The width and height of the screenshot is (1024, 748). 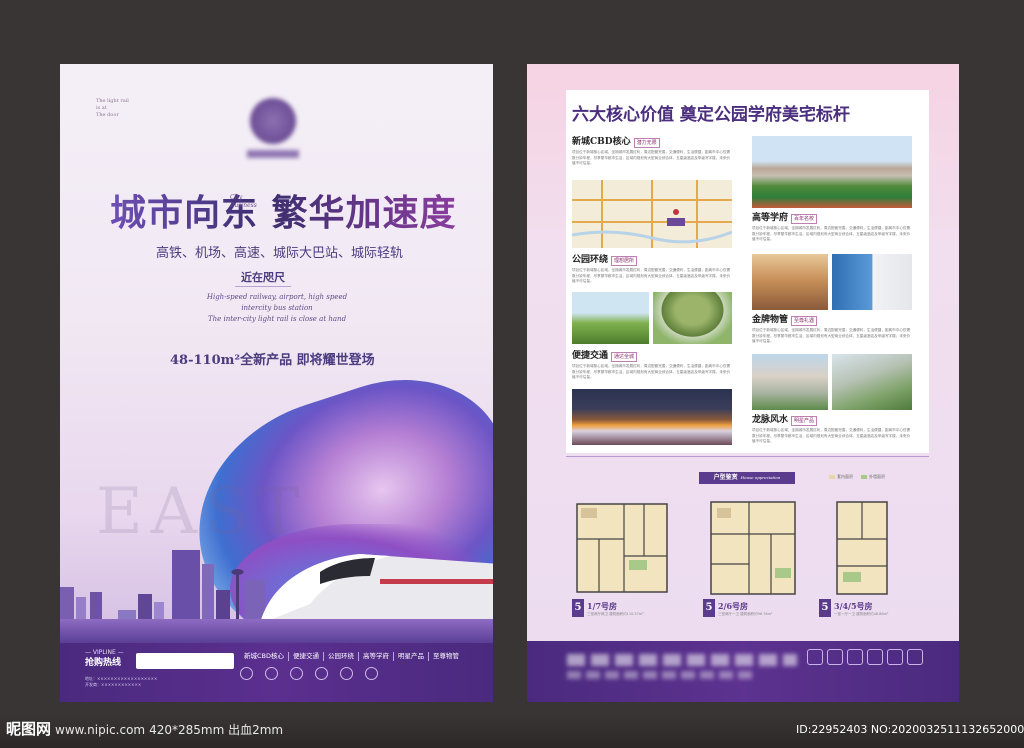 What do you see at coordinates (770, 420) in the screenshot?
I see `section-fengshui-label: 龙脉风水` at bounding box center [770, 420].